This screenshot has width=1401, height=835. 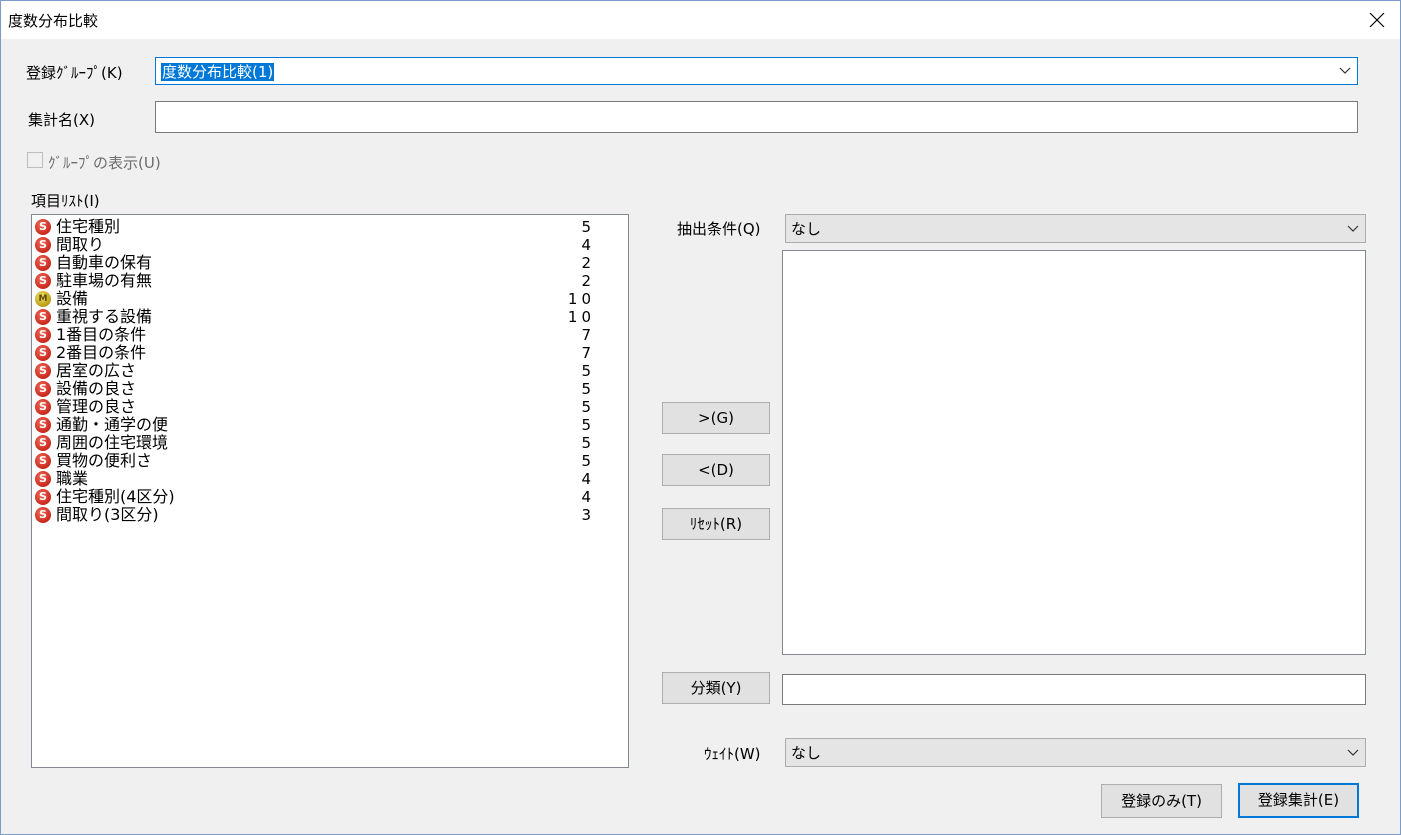 What do you see at coordinates (1161, 801) in the screenshot?
I see `register-only-button: 登録のみ(T)` at bounding box center [1161, 801].